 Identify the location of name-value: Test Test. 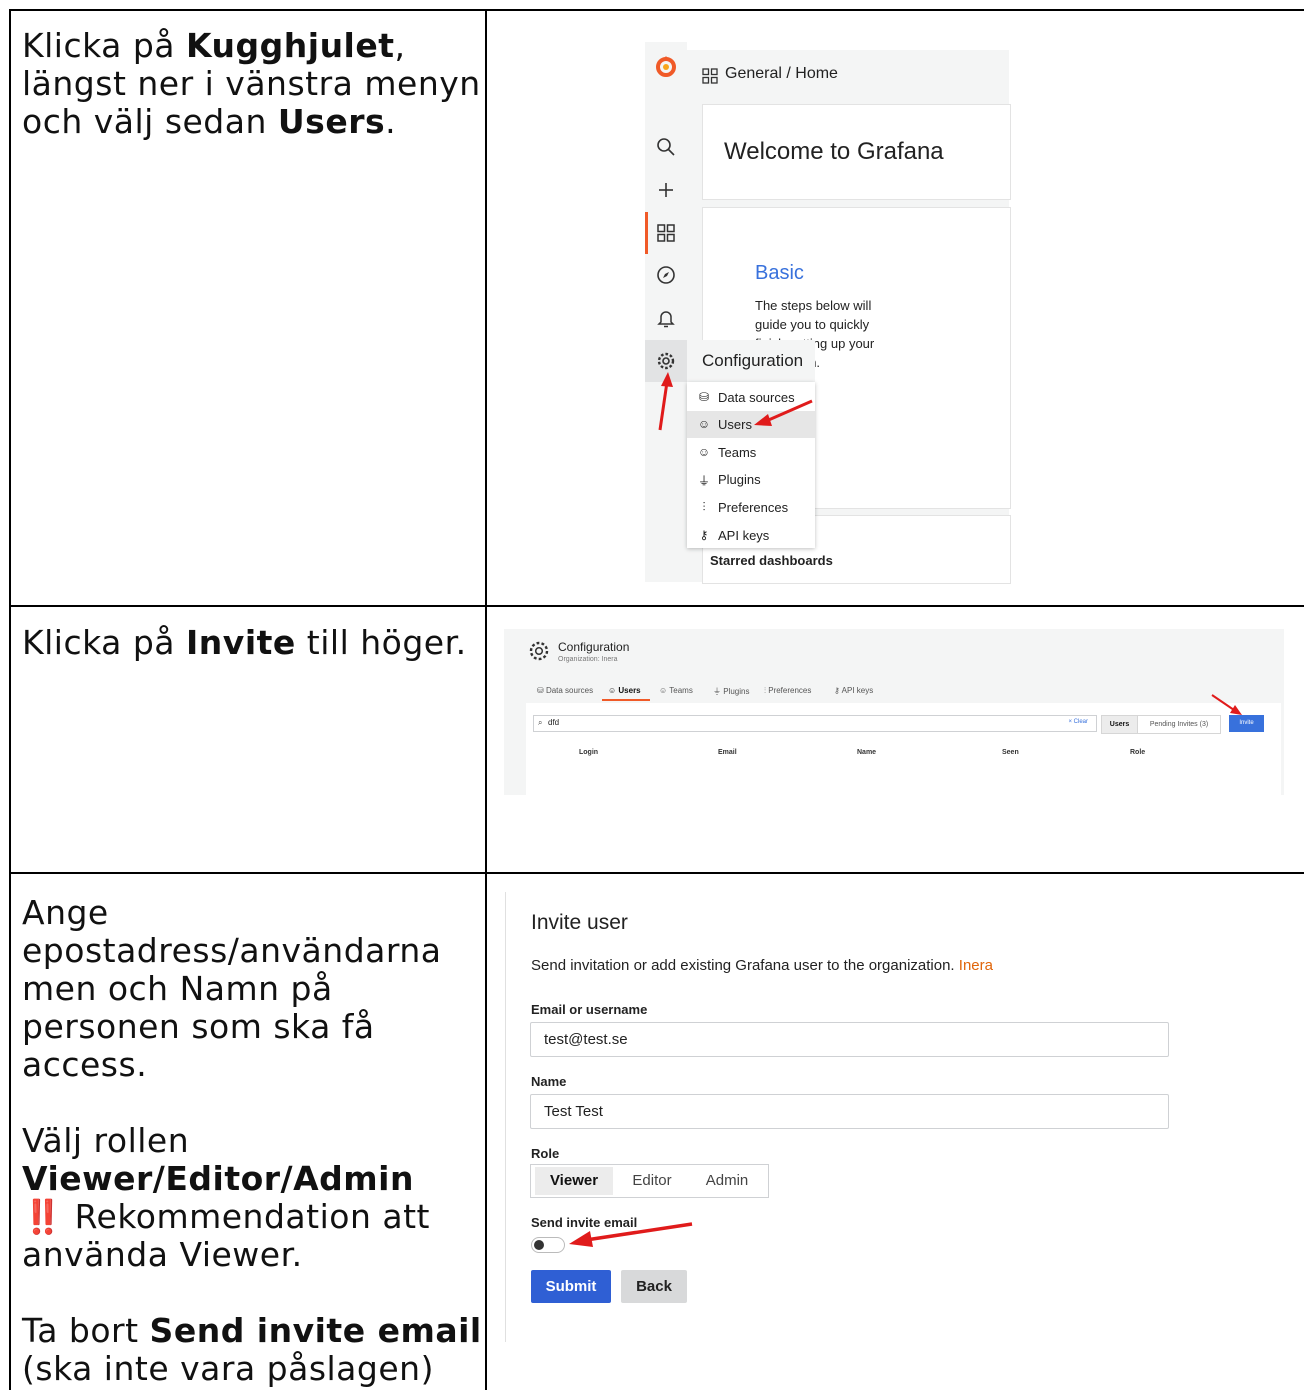
(573, 1111).